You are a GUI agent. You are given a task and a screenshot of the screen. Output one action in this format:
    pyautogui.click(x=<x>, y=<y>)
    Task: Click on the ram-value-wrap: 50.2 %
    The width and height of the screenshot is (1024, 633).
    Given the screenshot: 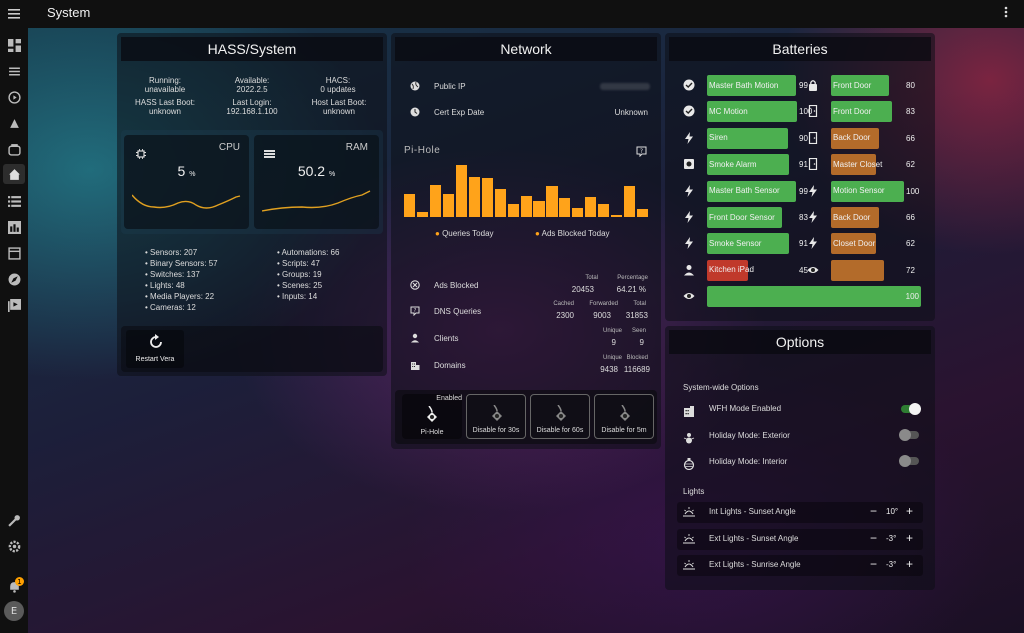 What is the action you would take?
    pyautogui.click(x=316, y=171)
    